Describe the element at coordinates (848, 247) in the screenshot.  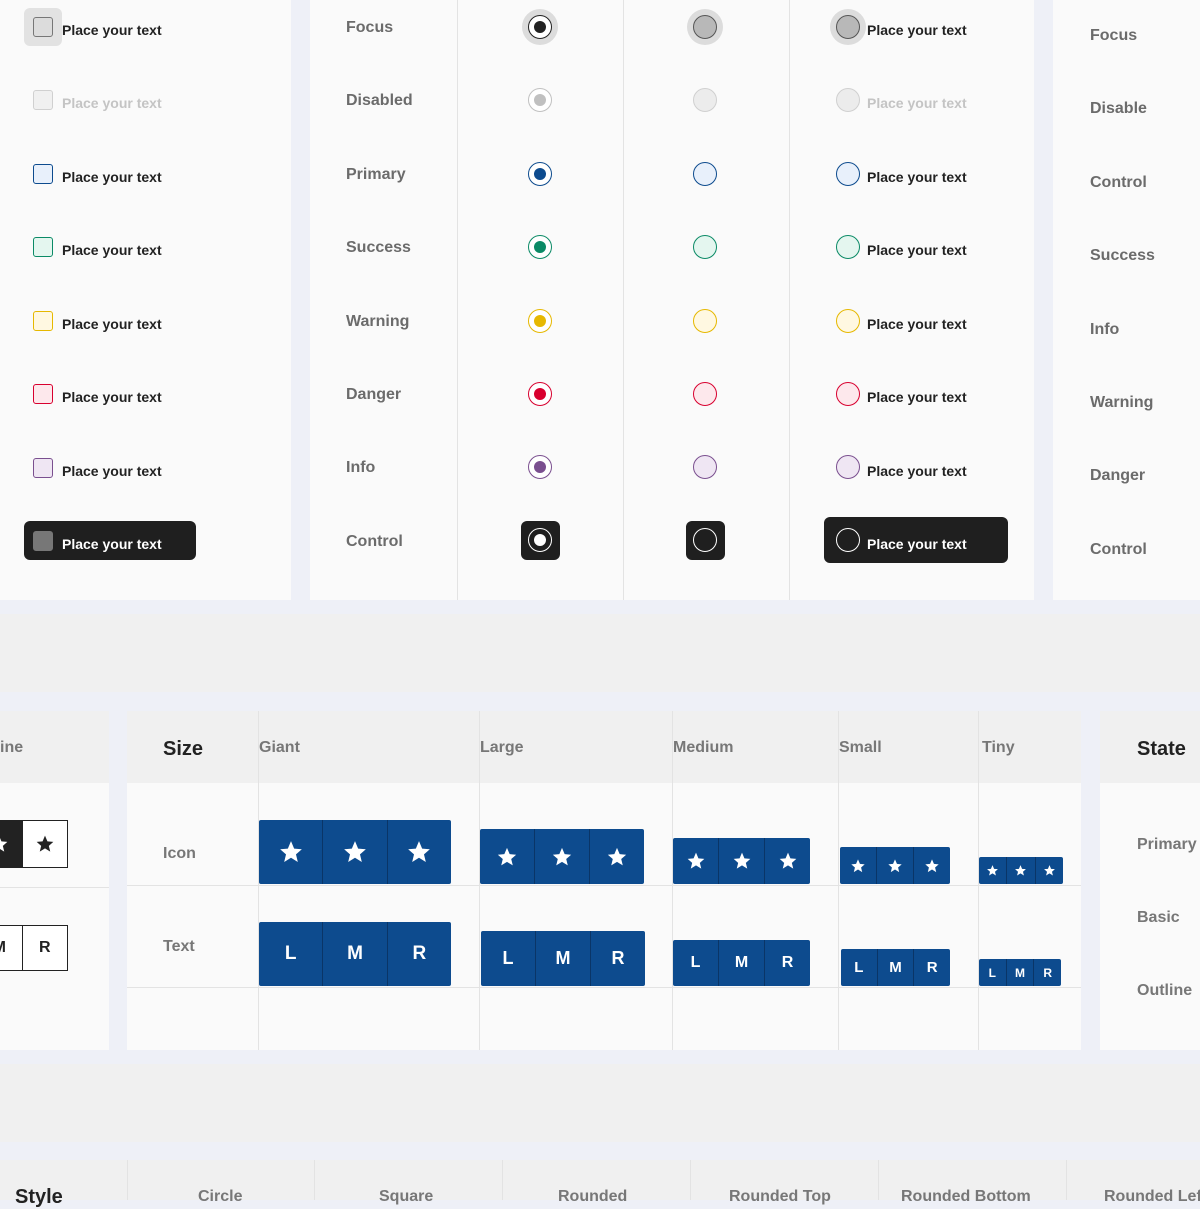
I see `radio-labeled-success` at that location.